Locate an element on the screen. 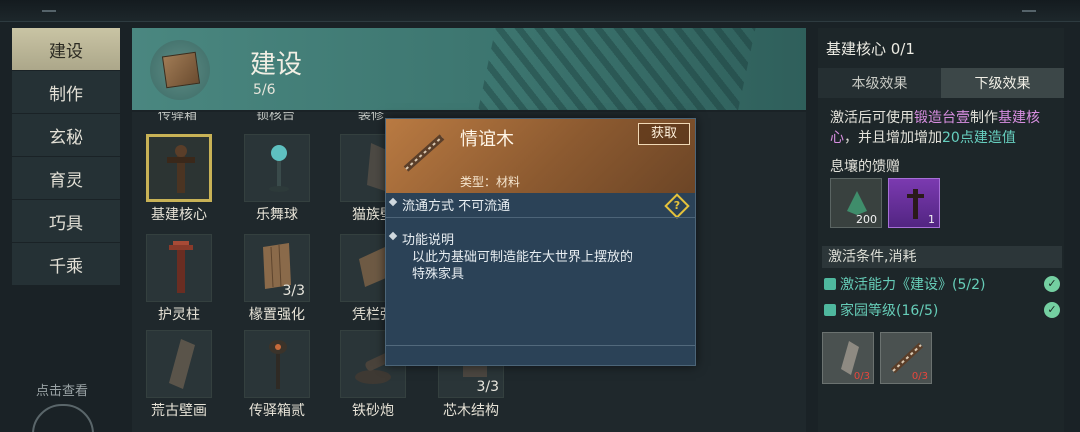 This screenshot has width=1080, height=432. reward-count: 1 is located at coordinates (931, 219).